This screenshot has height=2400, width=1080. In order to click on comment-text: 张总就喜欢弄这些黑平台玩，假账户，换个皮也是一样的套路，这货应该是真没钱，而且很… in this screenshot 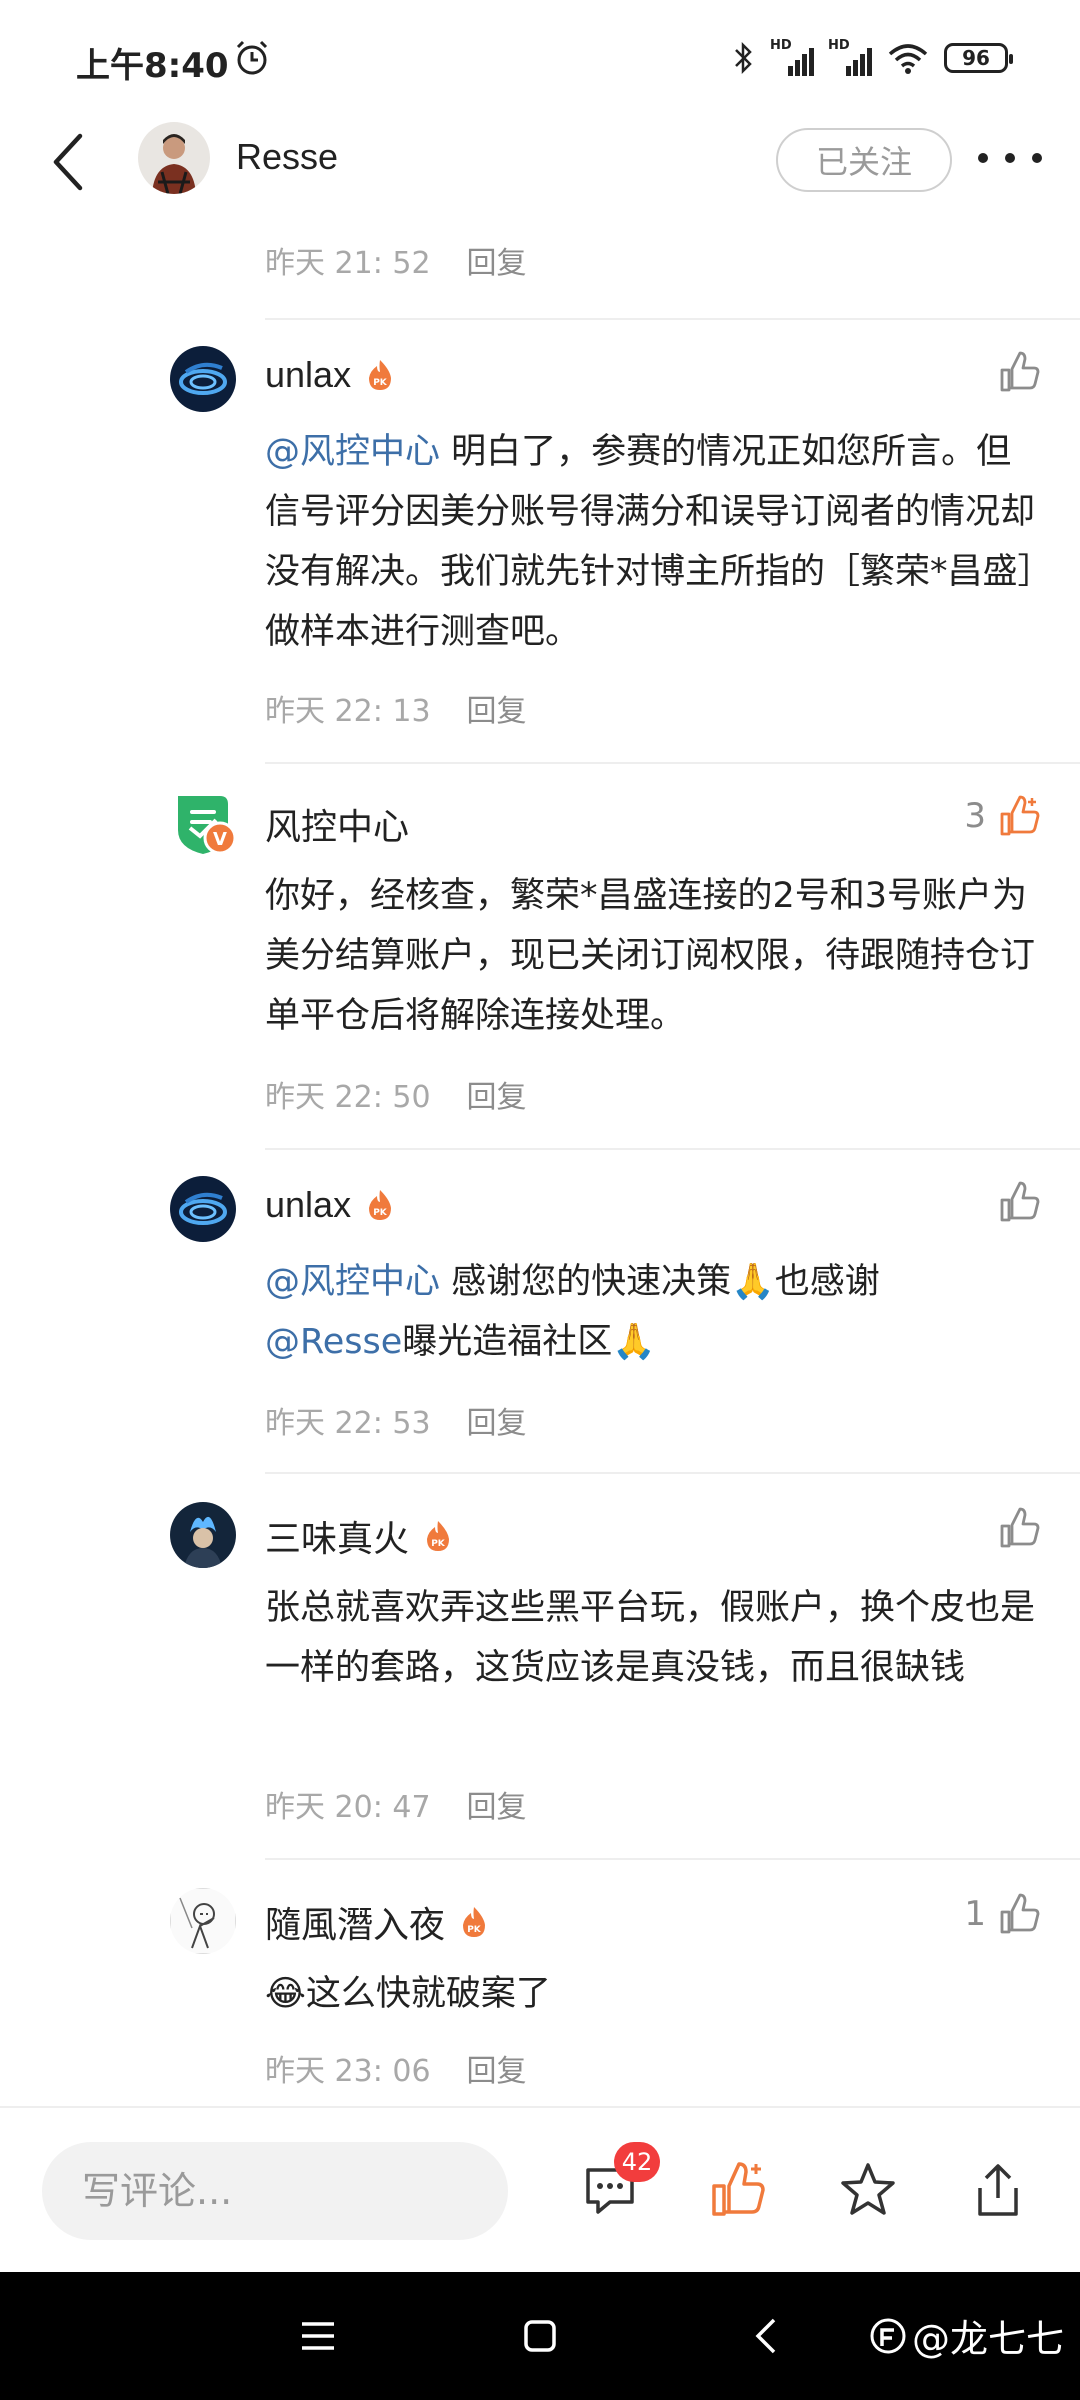, I will do `click(650, 1638)`.